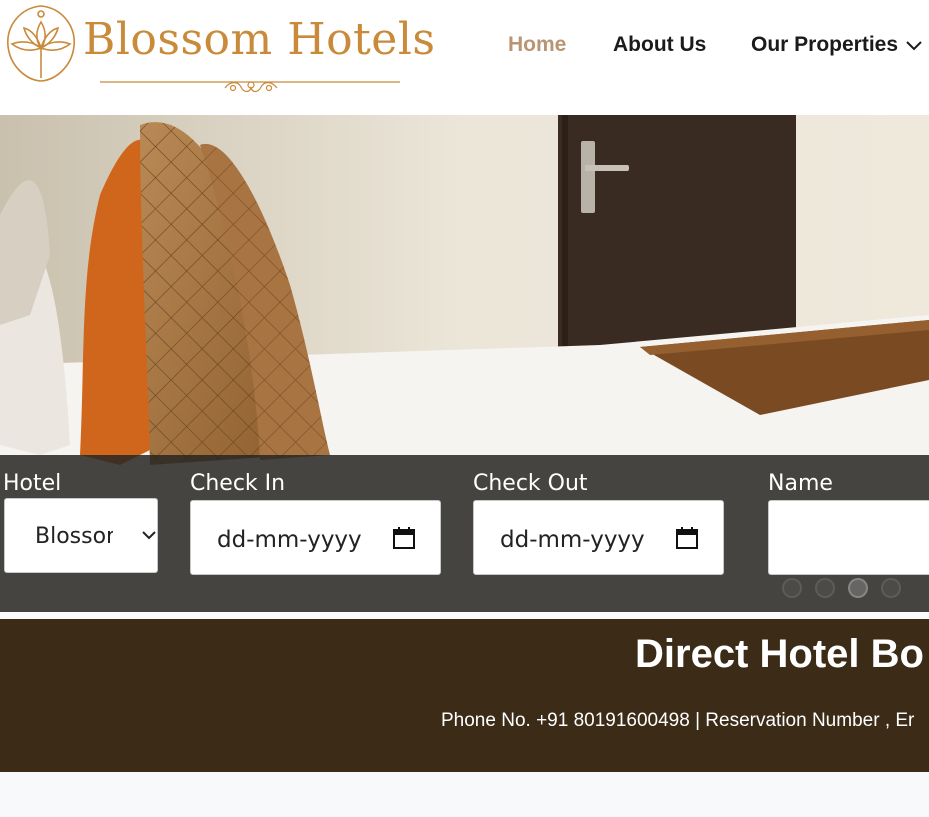  What do you see at coordinates (74, 536) in the screenshot?
I see `hotel-select-value: Blossom` at bounding box center [74, 536].